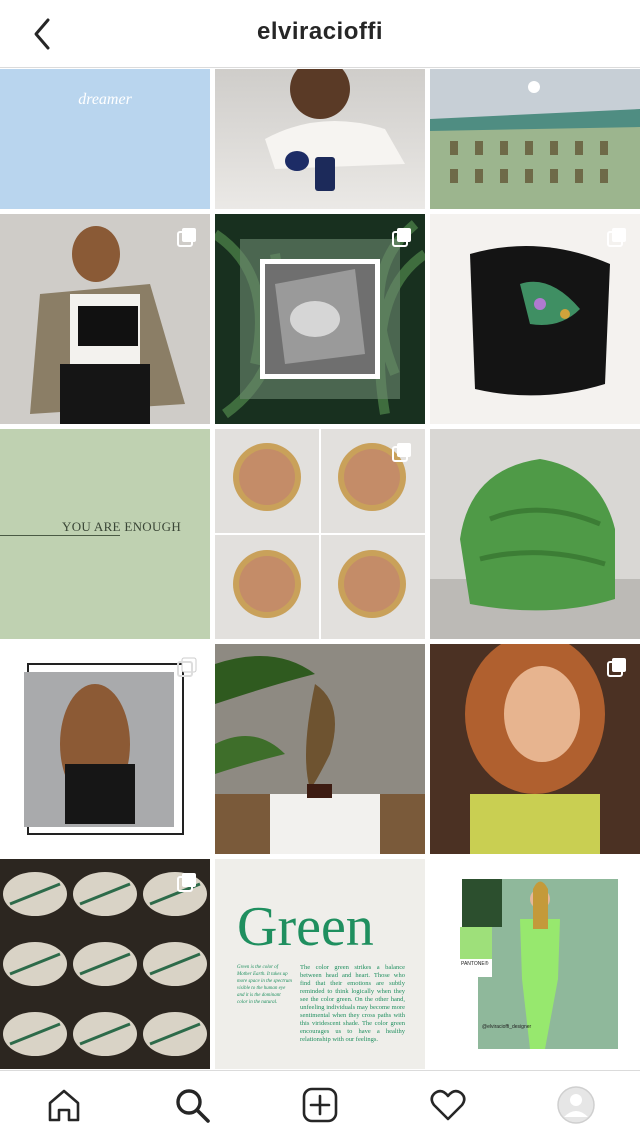  Describe the element at coordinates (507, 1027) in the screenshot. I see `designer-handle: @elviracioffi_designer` at that location.